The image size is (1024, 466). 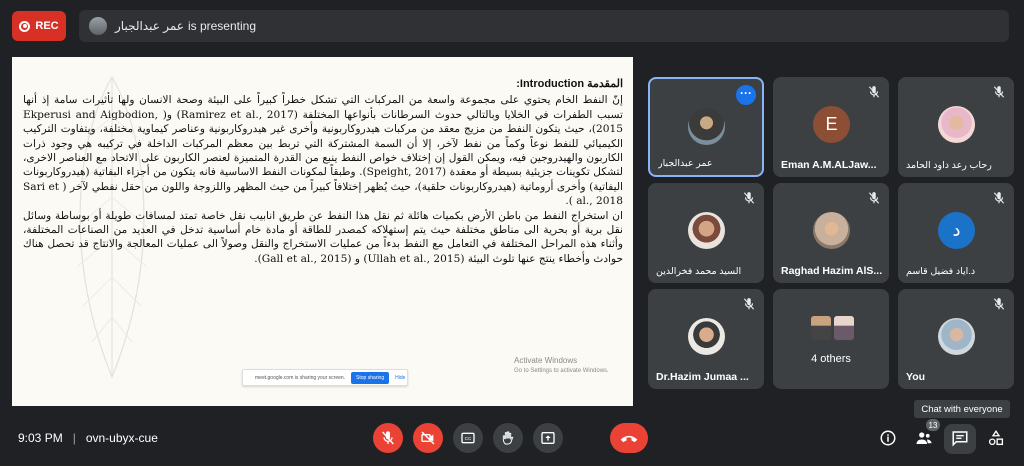 I want to click on meeting-code: ovn-ubyx-cue, so click(x=121, y=438).